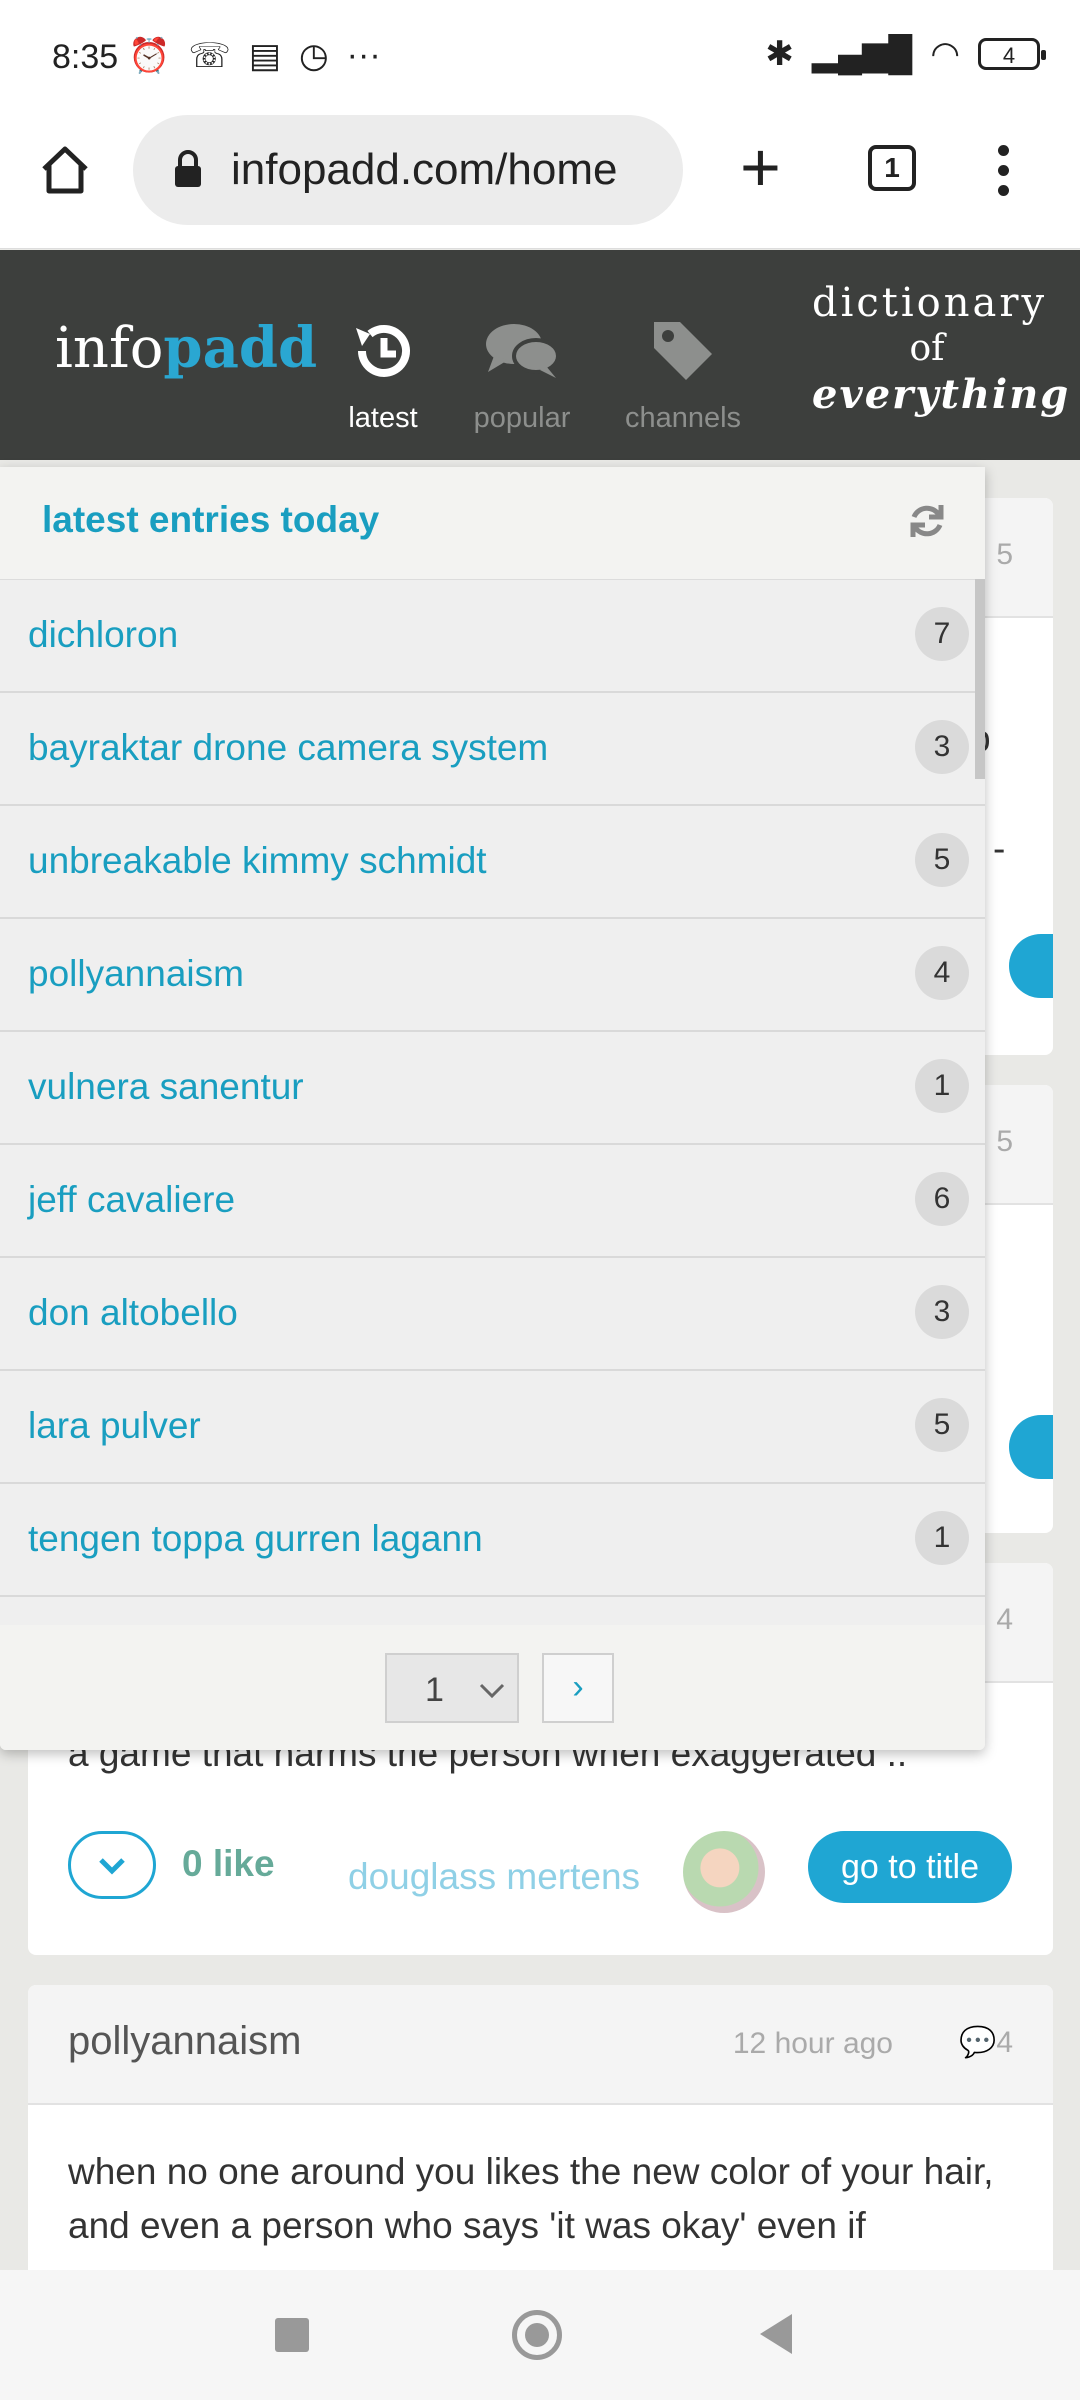 This screenshot has height=2400, width=1080. Describe the element at coordinates (492, 1427) in the screenshot. I see `list-item: lara pulver 5` at that location.